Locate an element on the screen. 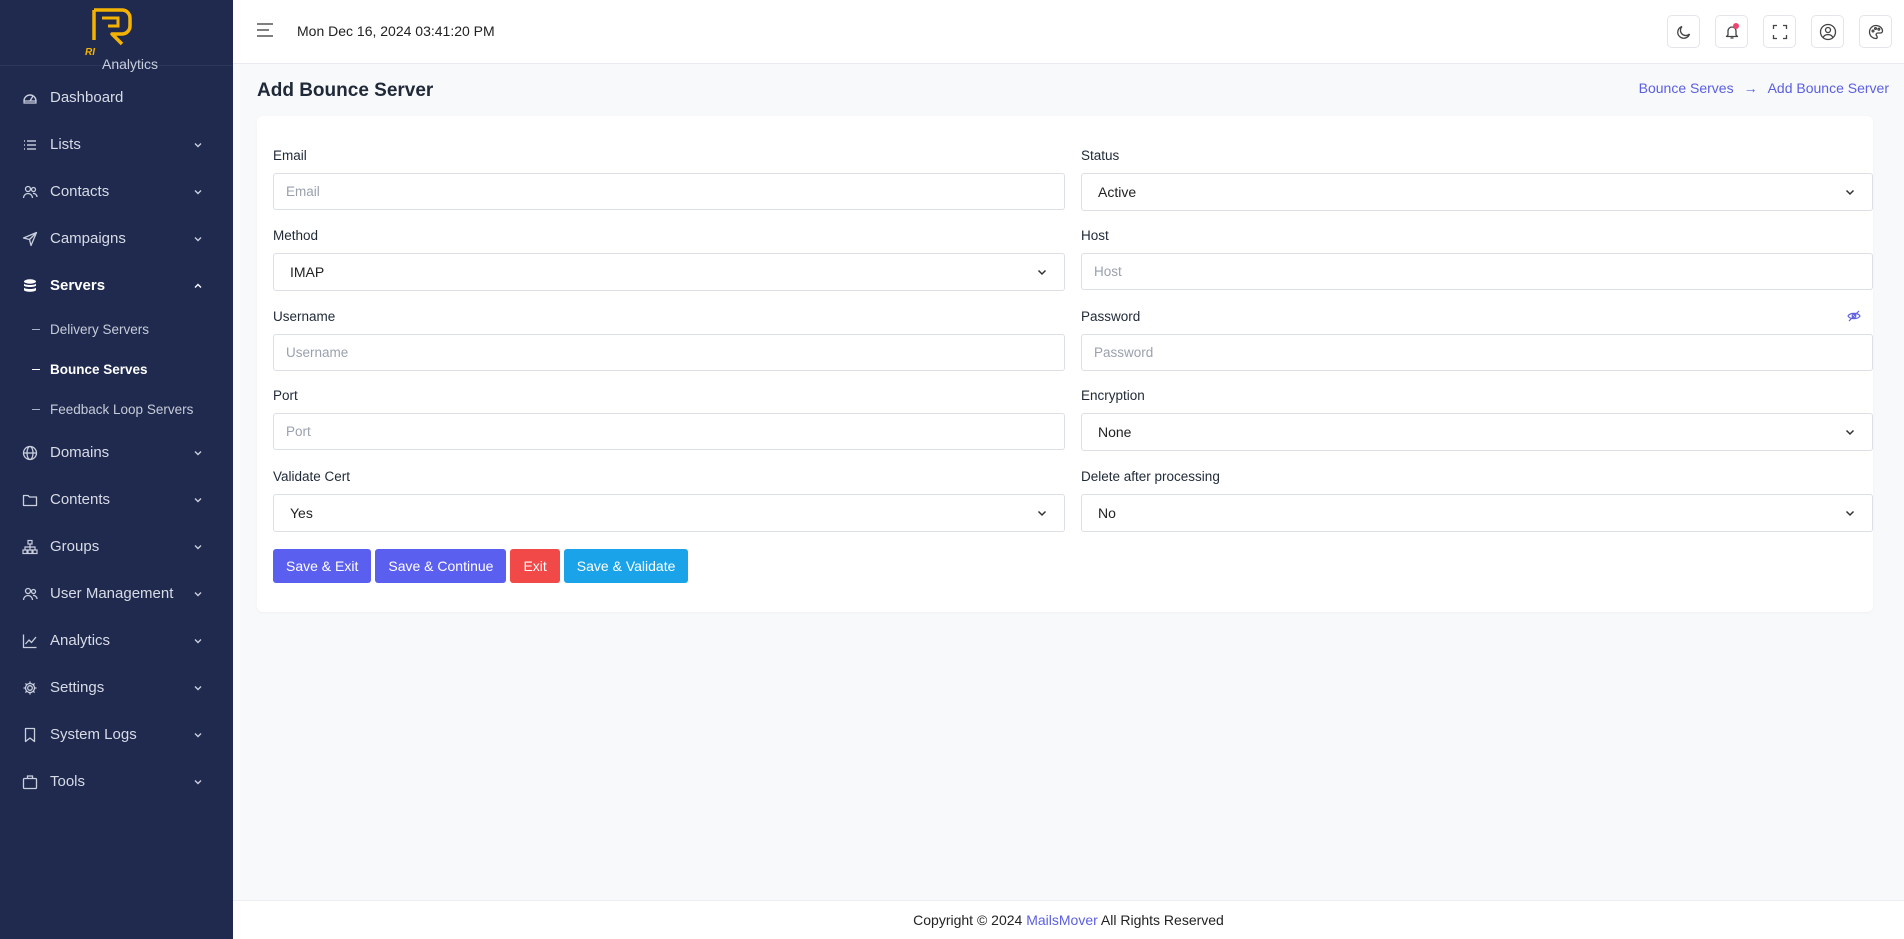 This screenshot has width=1904, height=939. sidebar-item-label: Servers is located at coordinates (78, 285).